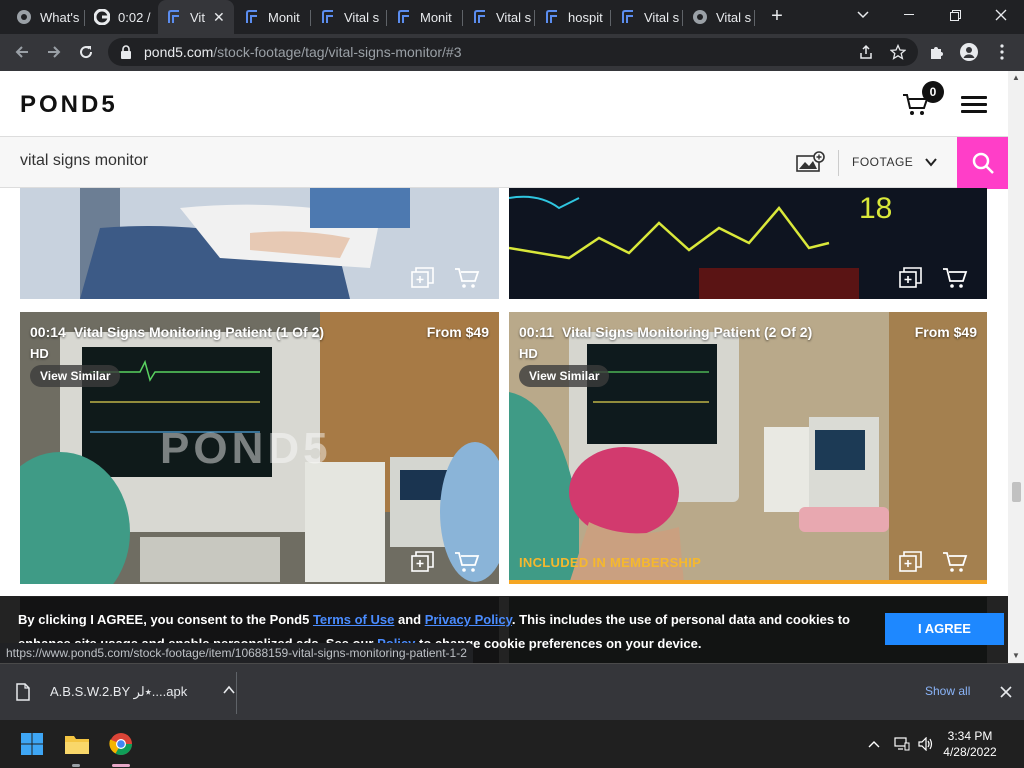 The width and height of the screenshot is (1024, 768). Describe the element at coordinates (902, 744) in the screenshot. I see `network-icon` at that location.